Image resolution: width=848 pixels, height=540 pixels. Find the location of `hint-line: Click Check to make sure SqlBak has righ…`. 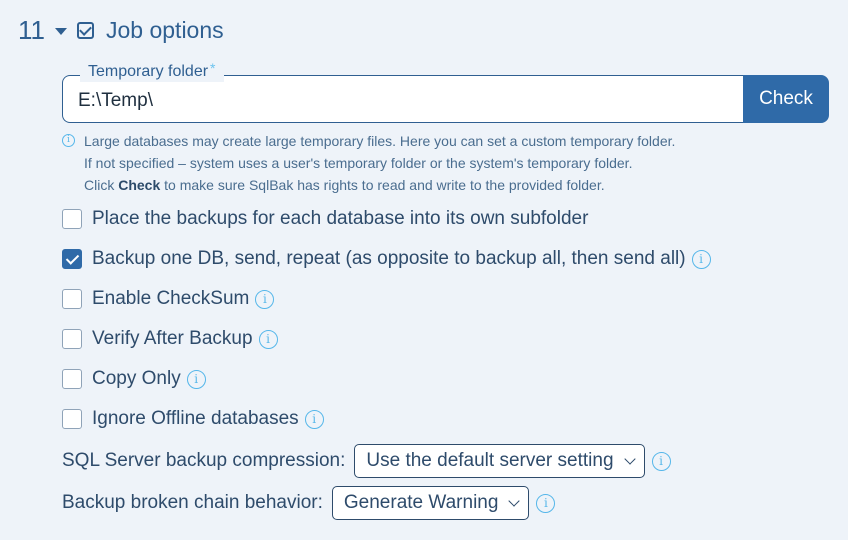

hint-line: Click Check to make sure SqlBak has righ… is located at coordinates (344, 185).